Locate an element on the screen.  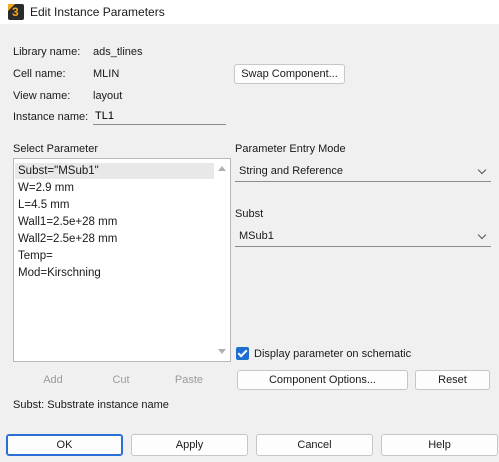
instance-name-label: Instance name: is located at coordinates (51, 117).